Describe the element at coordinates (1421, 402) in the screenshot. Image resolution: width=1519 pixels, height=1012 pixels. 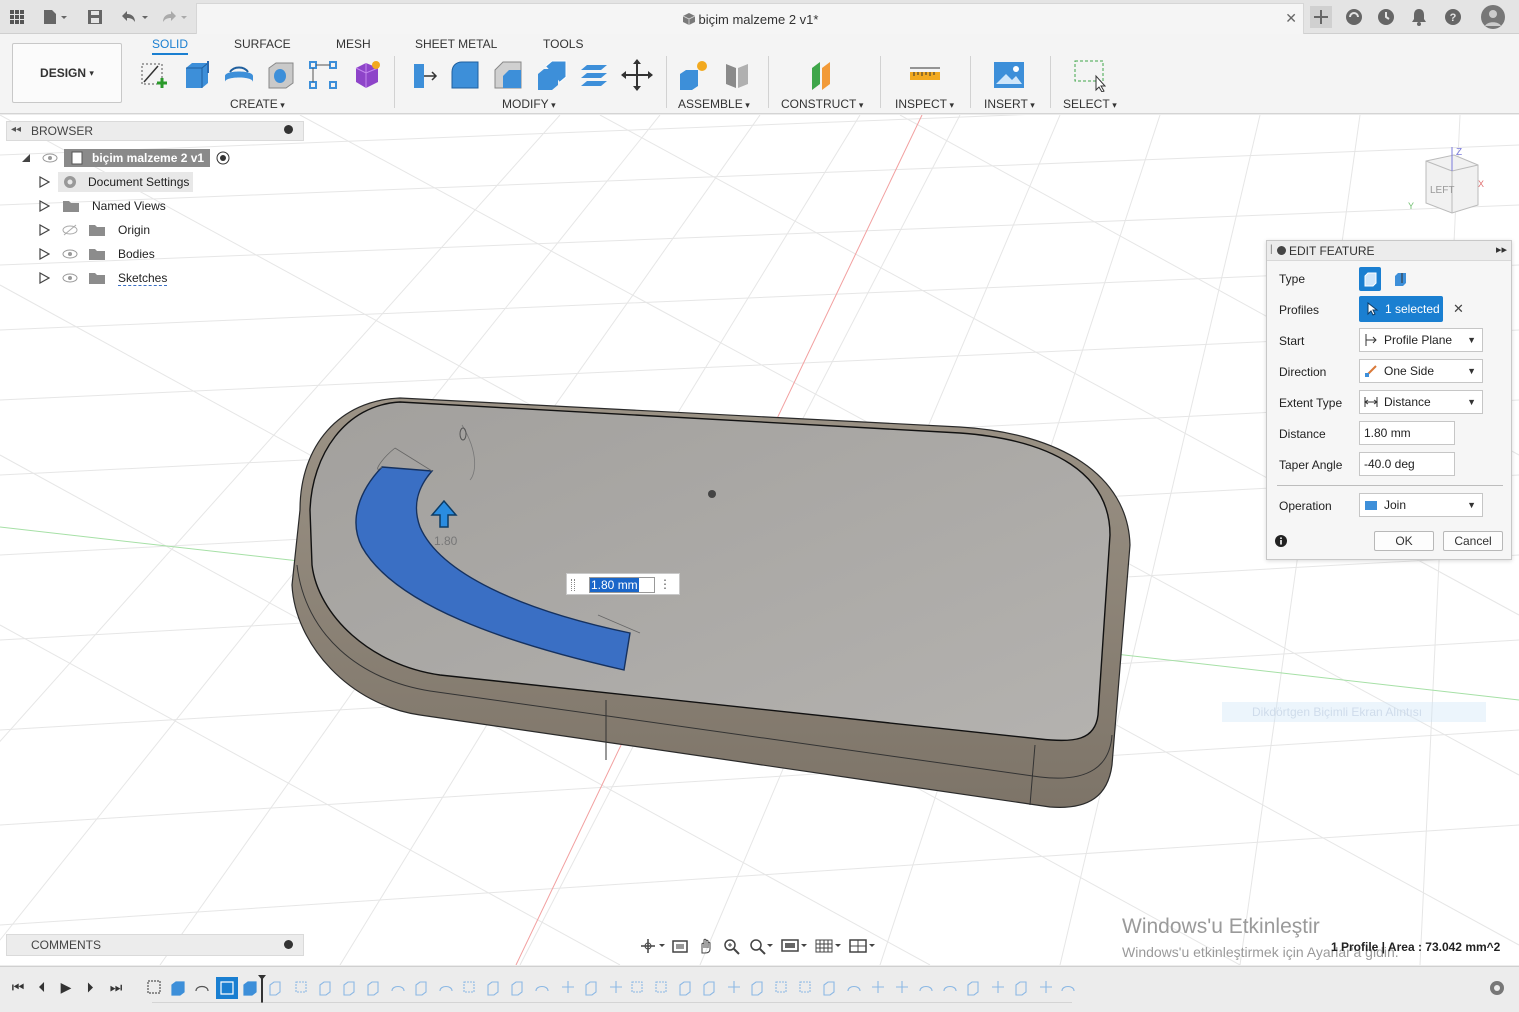
I see `extent-type-dropdown: Distance ▼` at that location.